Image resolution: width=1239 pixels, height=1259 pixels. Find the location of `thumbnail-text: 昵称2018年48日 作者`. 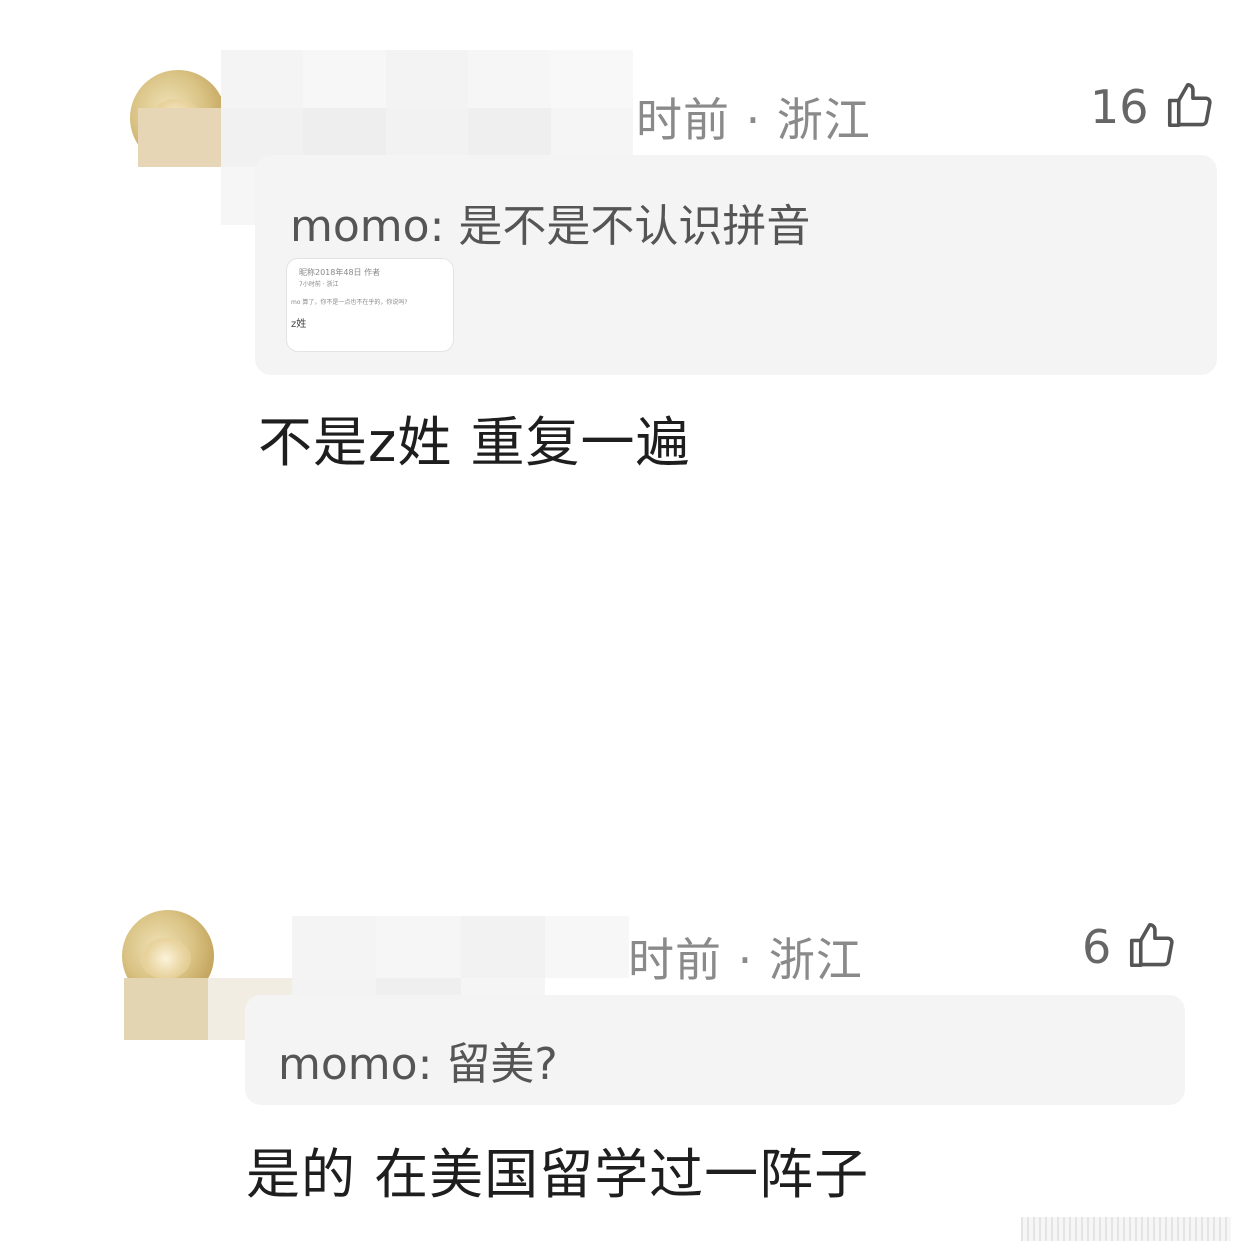

thumbnail-text: 昵称2018年48日 作者 is located at coordinates (340, 272).